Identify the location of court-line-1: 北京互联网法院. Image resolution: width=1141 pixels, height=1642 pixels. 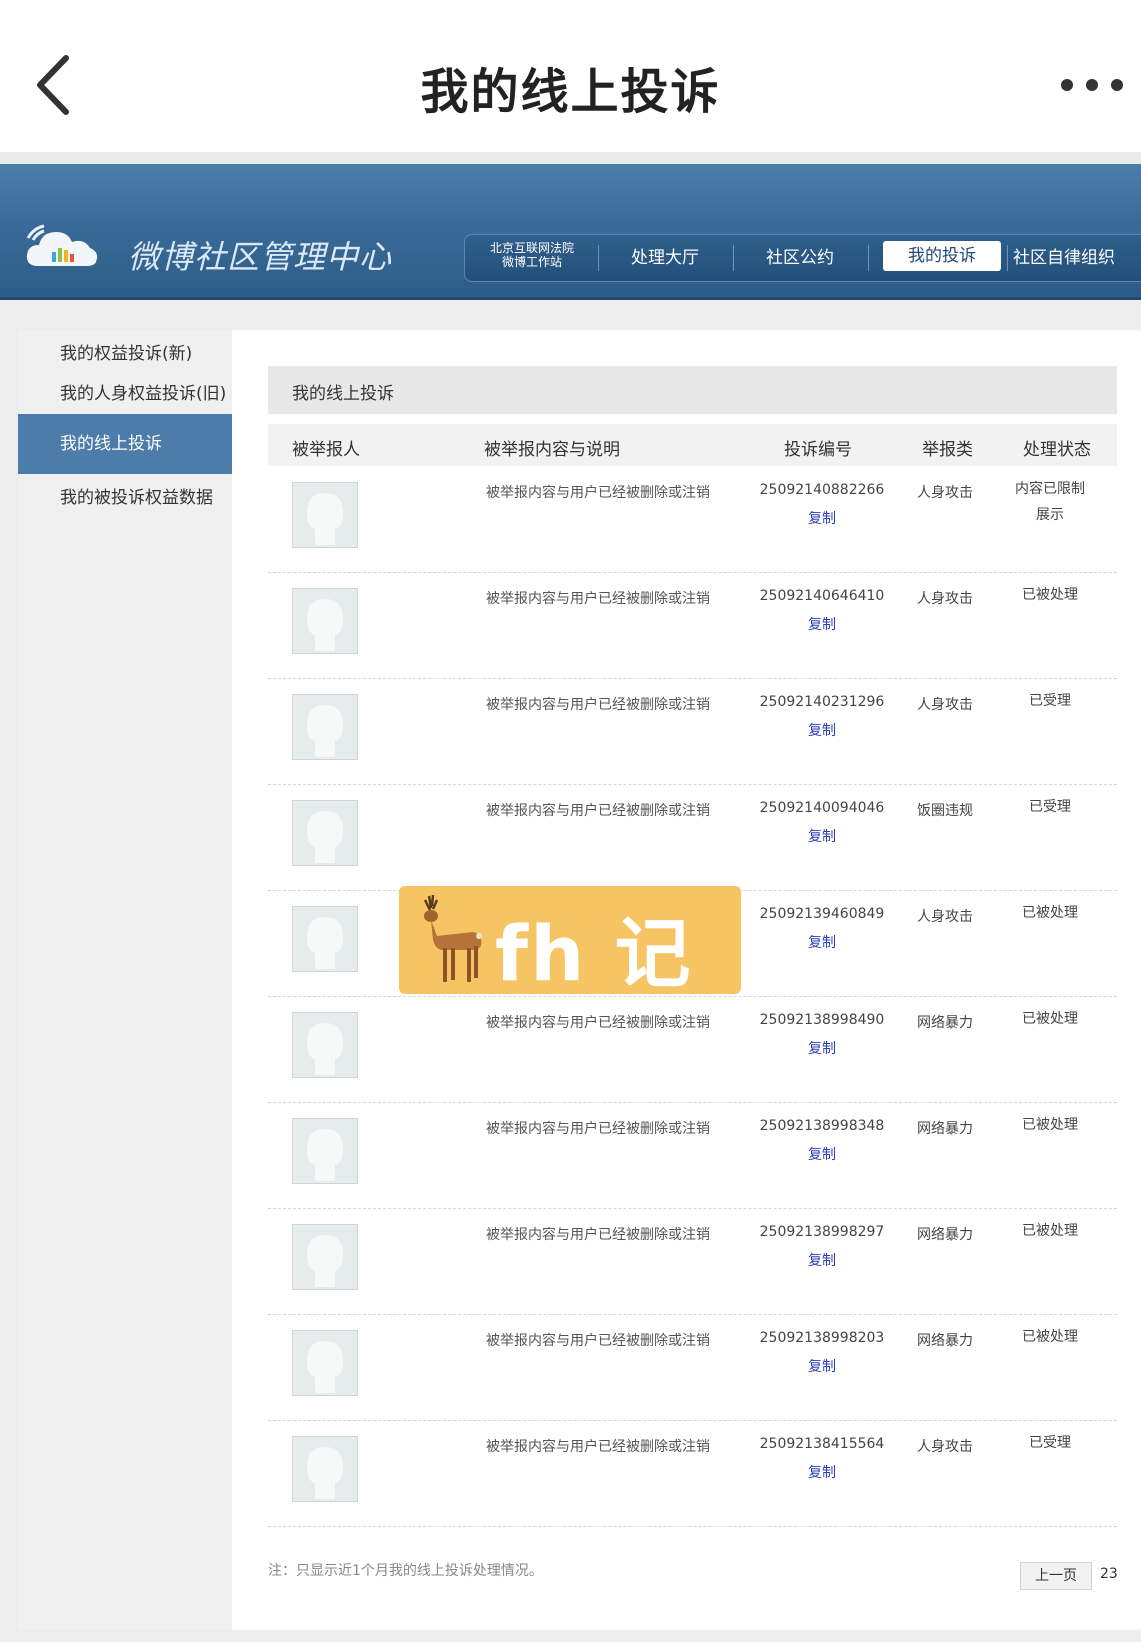
(531, 248).